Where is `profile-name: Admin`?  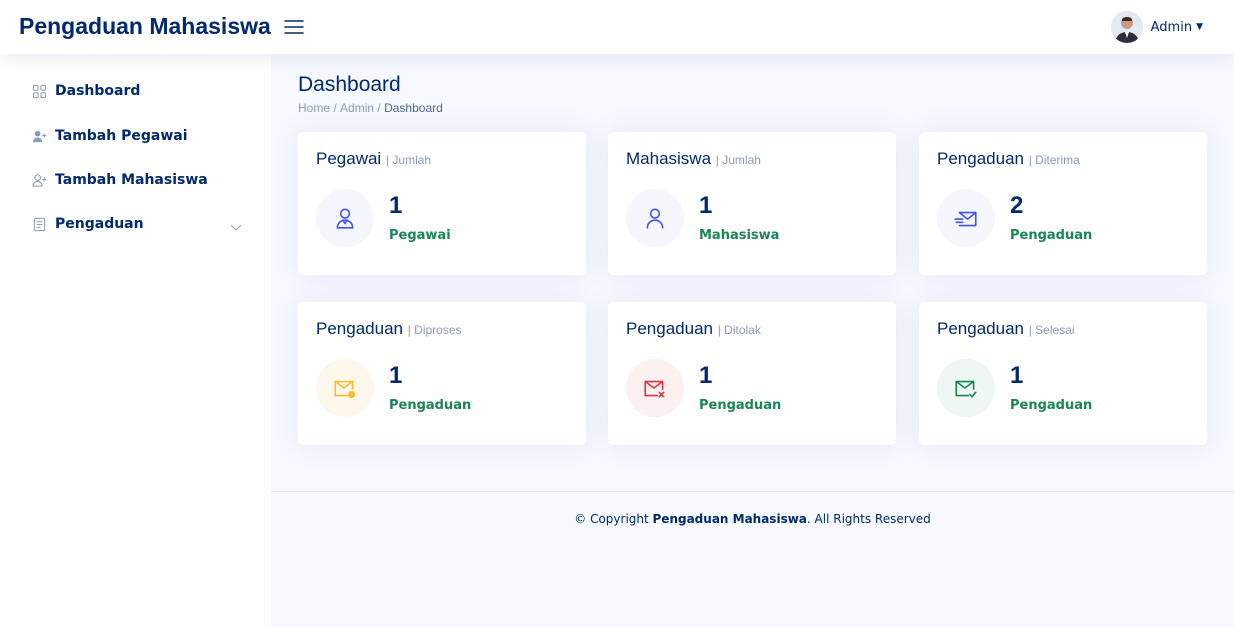
profile-name: Admin is located at coordinates (1171, 27).